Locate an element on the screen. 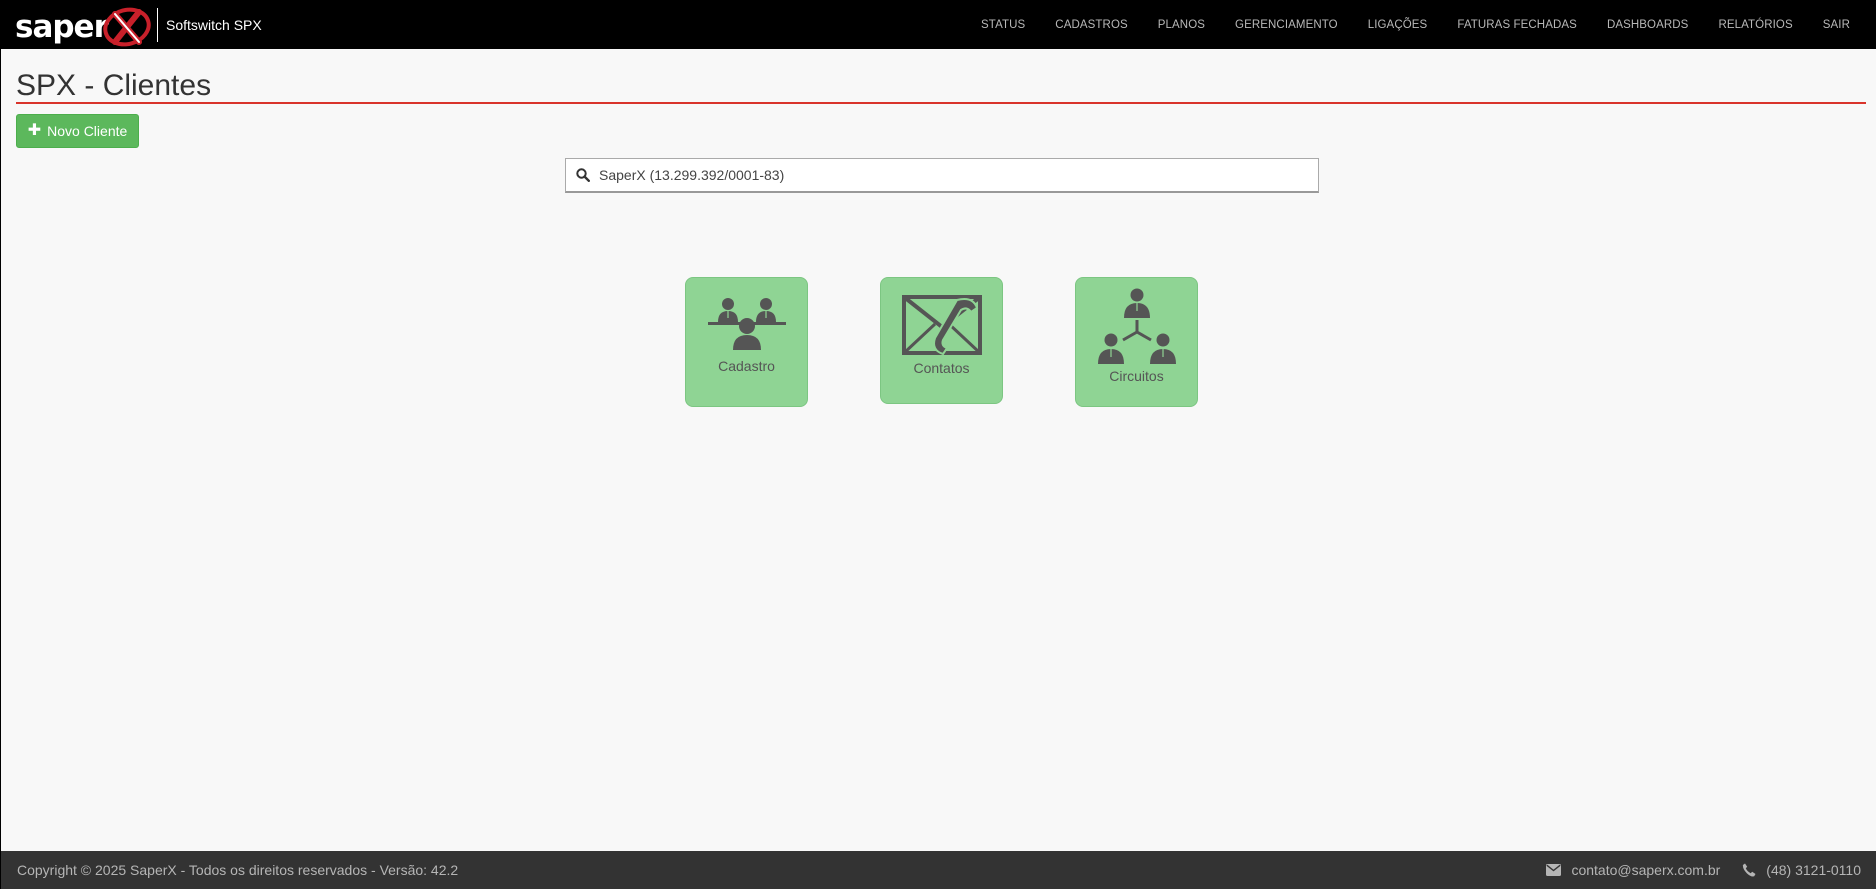 The height and width of the screenshot is (889, 1876). search-icon is located at coordinates (583, 175).